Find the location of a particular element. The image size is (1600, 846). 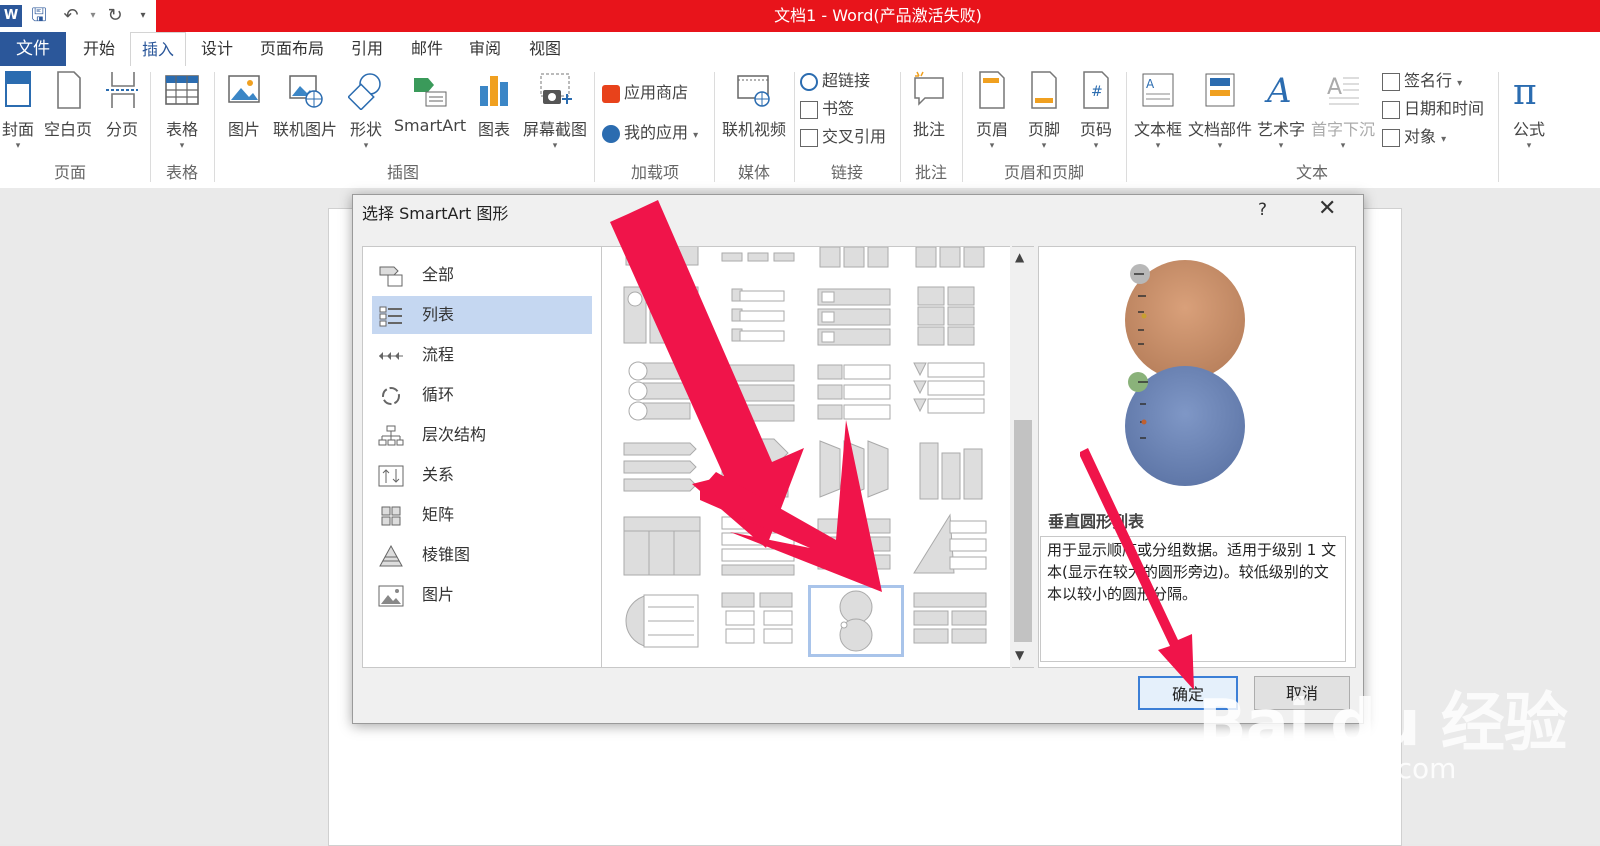

header-icon is located at coordinates (992, 90).